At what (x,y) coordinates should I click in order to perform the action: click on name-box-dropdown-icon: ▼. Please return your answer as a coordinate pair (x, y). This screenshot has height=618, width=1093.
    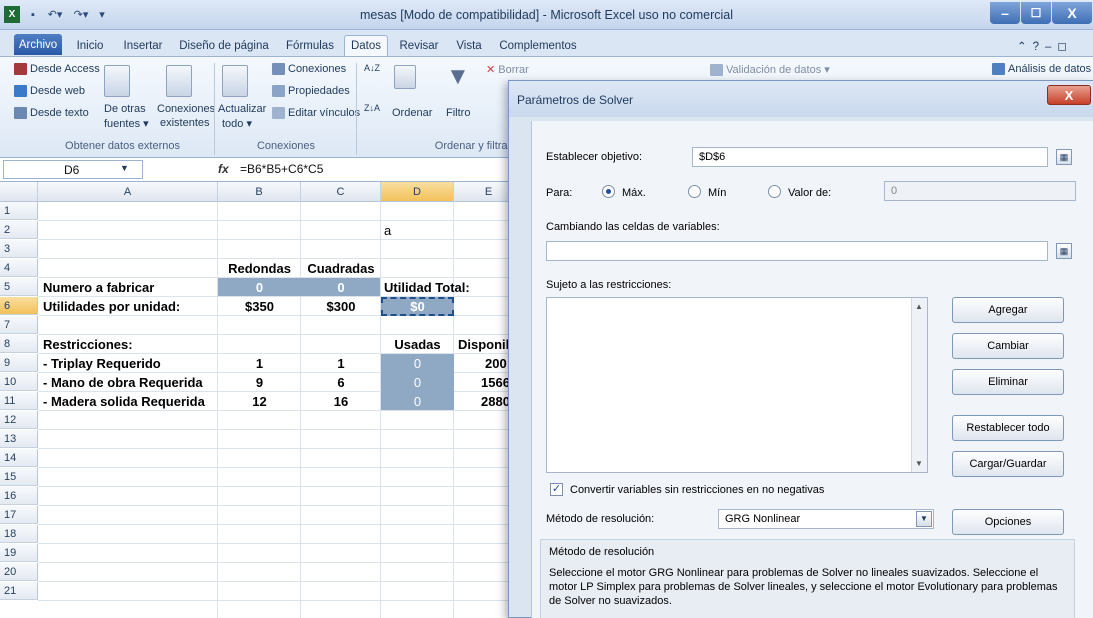
    Looking at the image, I should click on (124, 168).